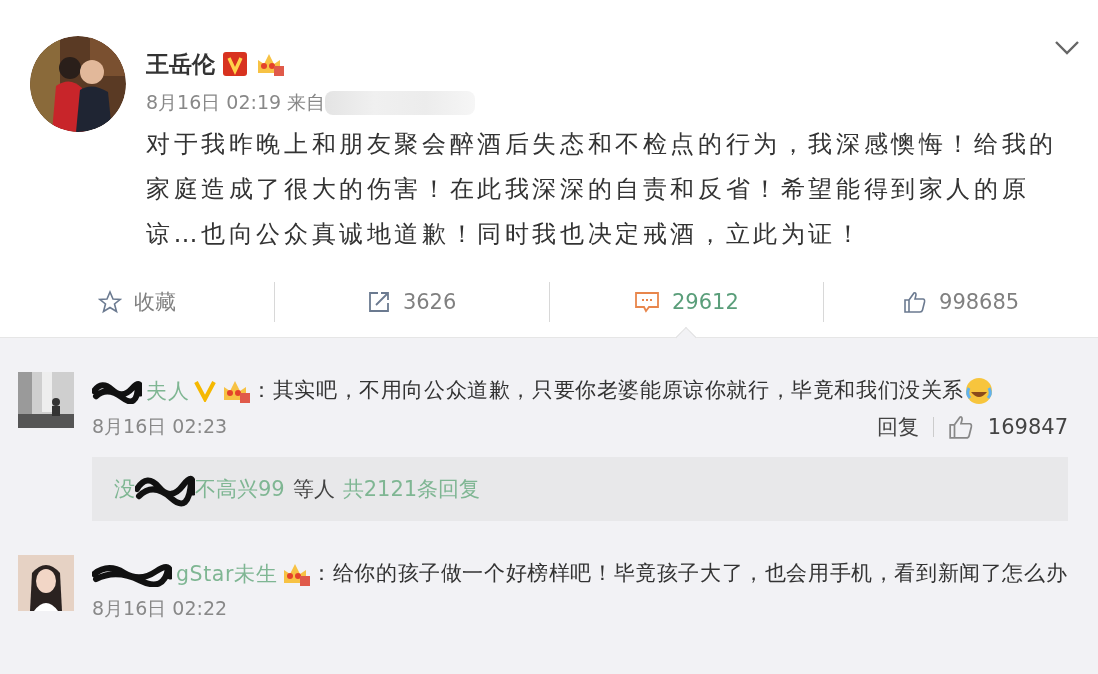 This screenshot has height=674, width=1098. Describe the element at coordinates (646, 302) in the screenshot. I see `comment-icon` at that location.